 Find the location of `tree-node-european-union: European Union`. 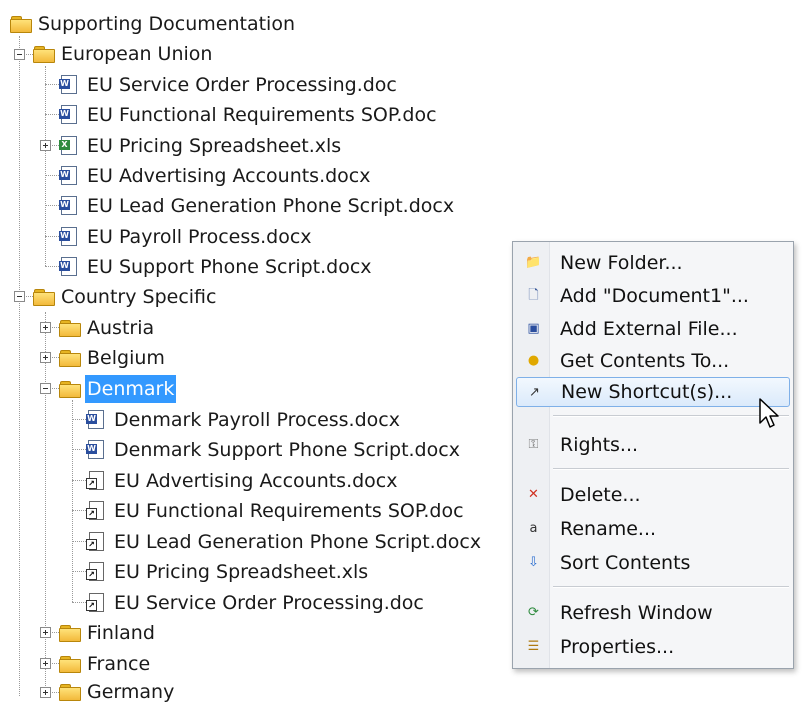

tree-node-european-union: European Union is located at coordinates (123, 54).